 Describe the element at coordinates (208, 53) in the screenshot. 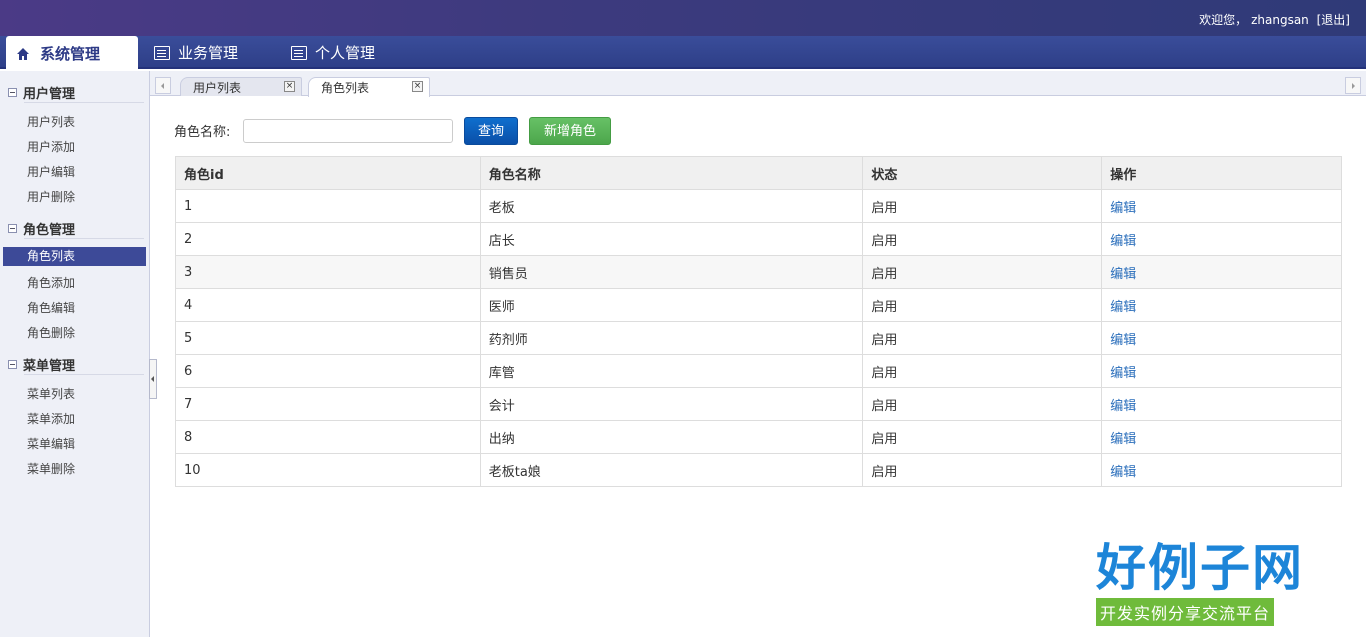

I see `tab-label: 业务管理` at that location.